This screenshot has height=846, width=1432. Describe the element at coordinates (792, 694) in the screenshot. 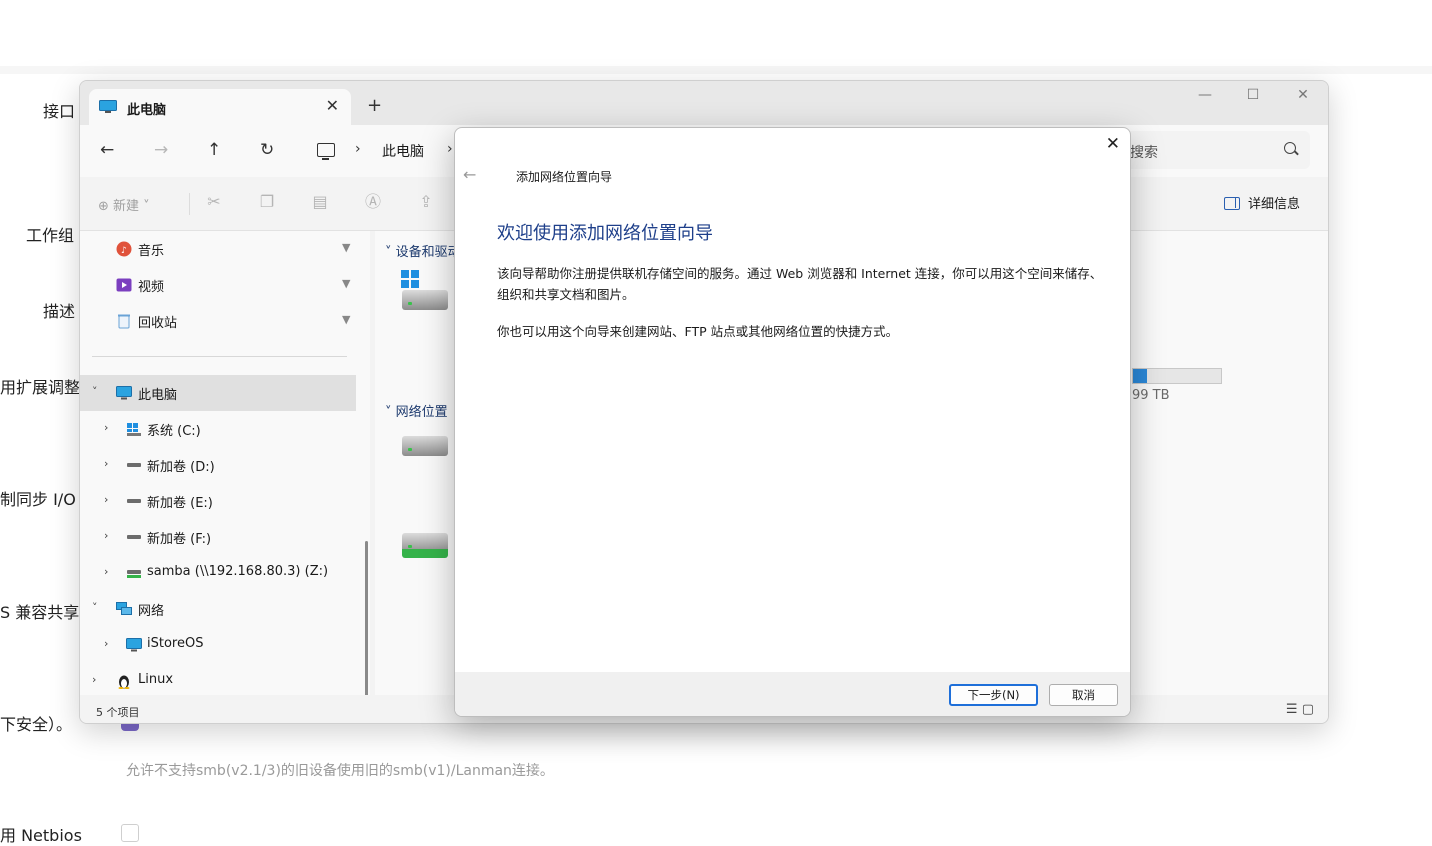

I see `wizard-footer: 下一步(N) 取消` at that location.